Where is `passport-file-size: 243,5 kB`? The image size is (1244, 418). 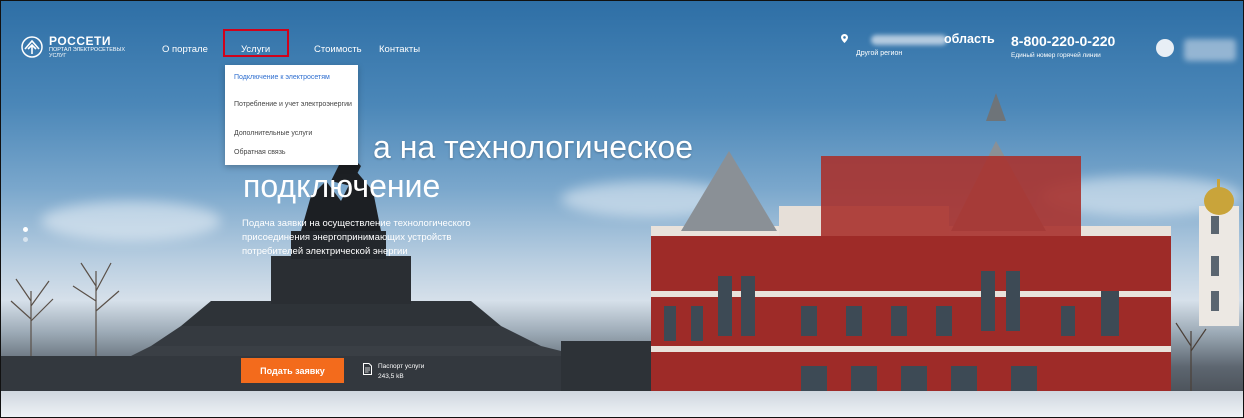
passport-file-size: 243,5 kB is located at coordinates (391, 376).